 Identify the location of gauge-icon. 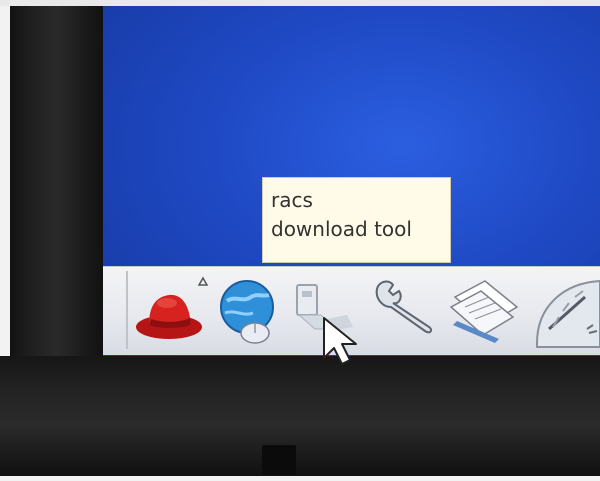
(568, 313).